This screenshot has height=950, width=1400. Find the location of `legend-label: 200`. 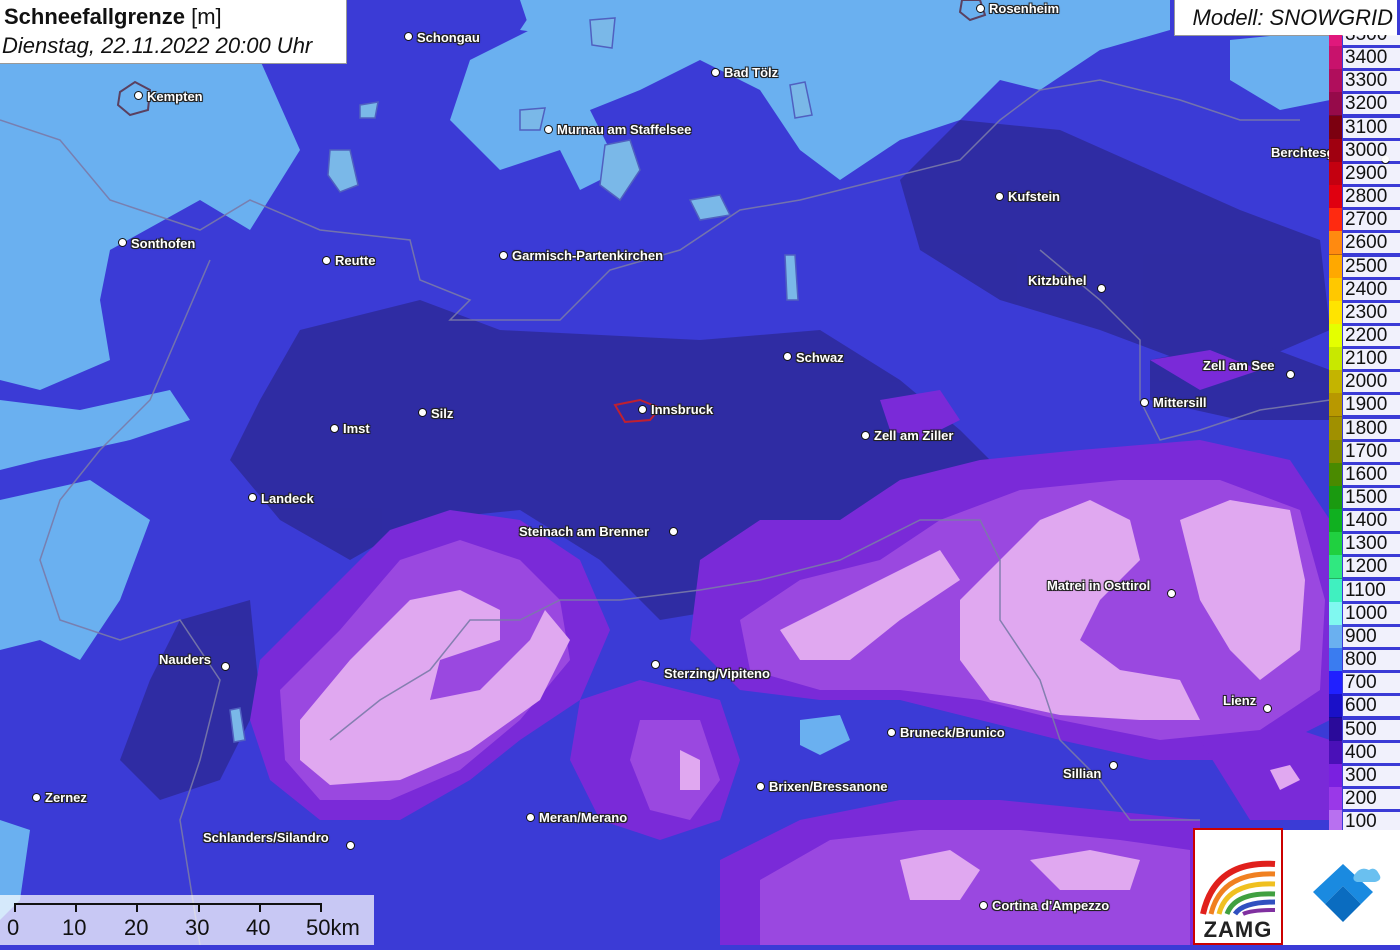

legend-label: 200 is located at coordinates (1371, 798).